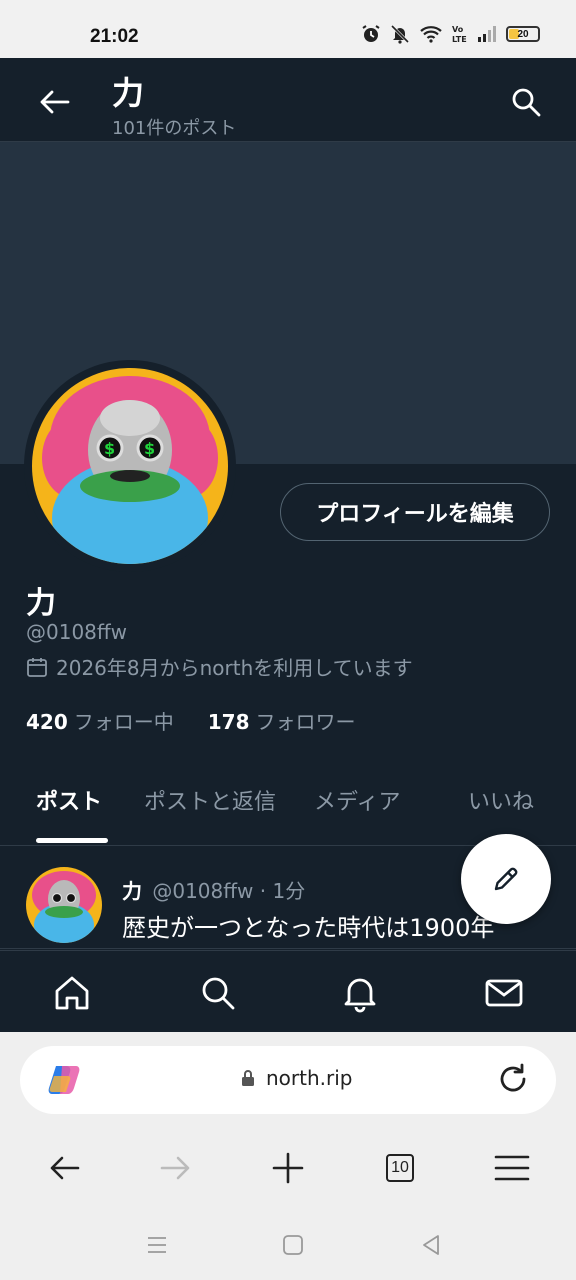  I want to click on system-nav, so click(288, 1244).